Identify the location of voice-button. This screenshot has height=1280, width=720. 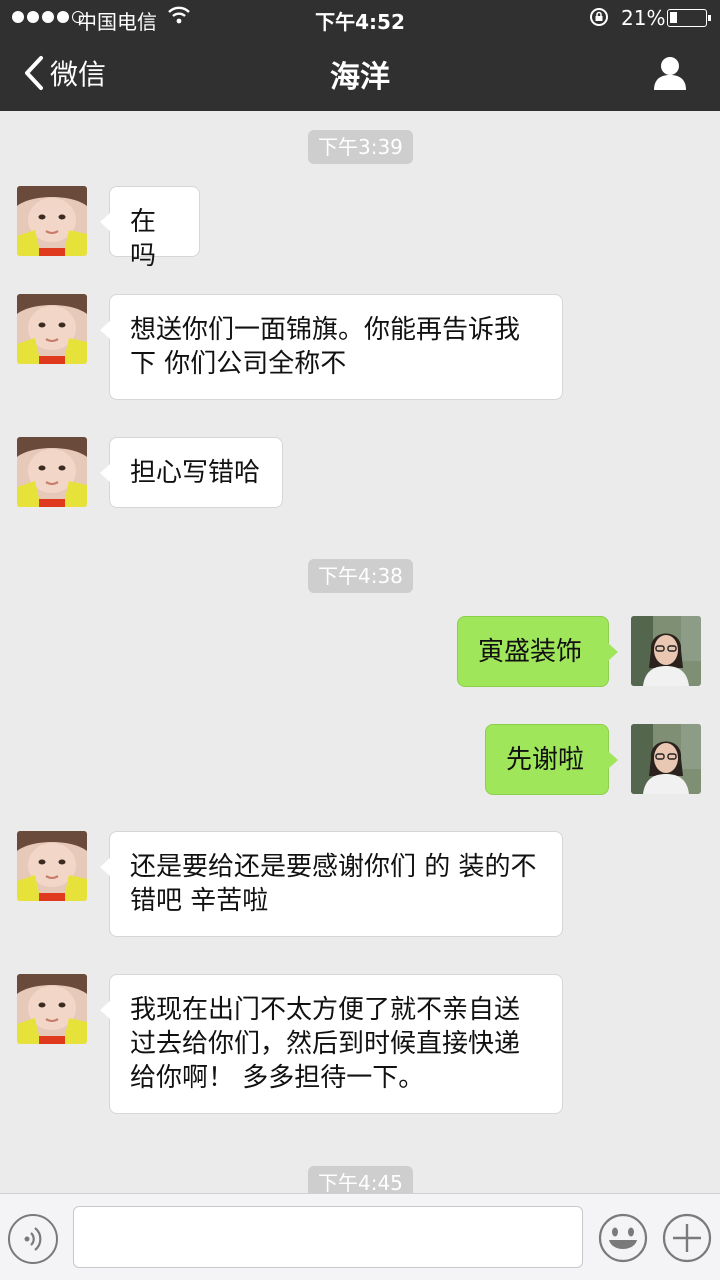
(33, 1239).